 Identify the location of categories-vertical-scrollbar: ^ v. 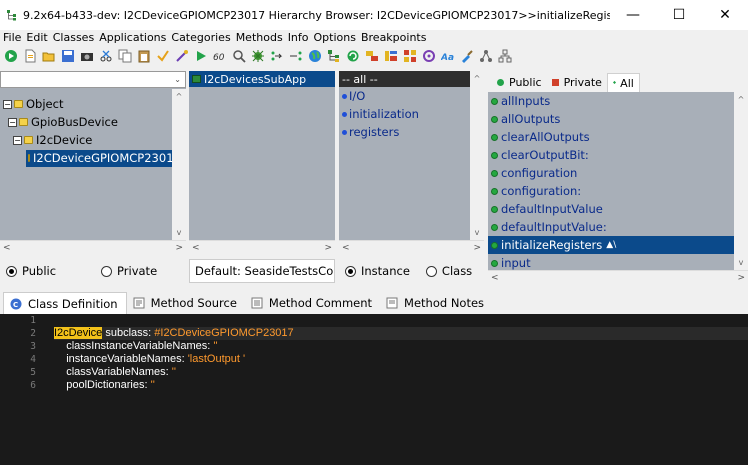
(477, 155).